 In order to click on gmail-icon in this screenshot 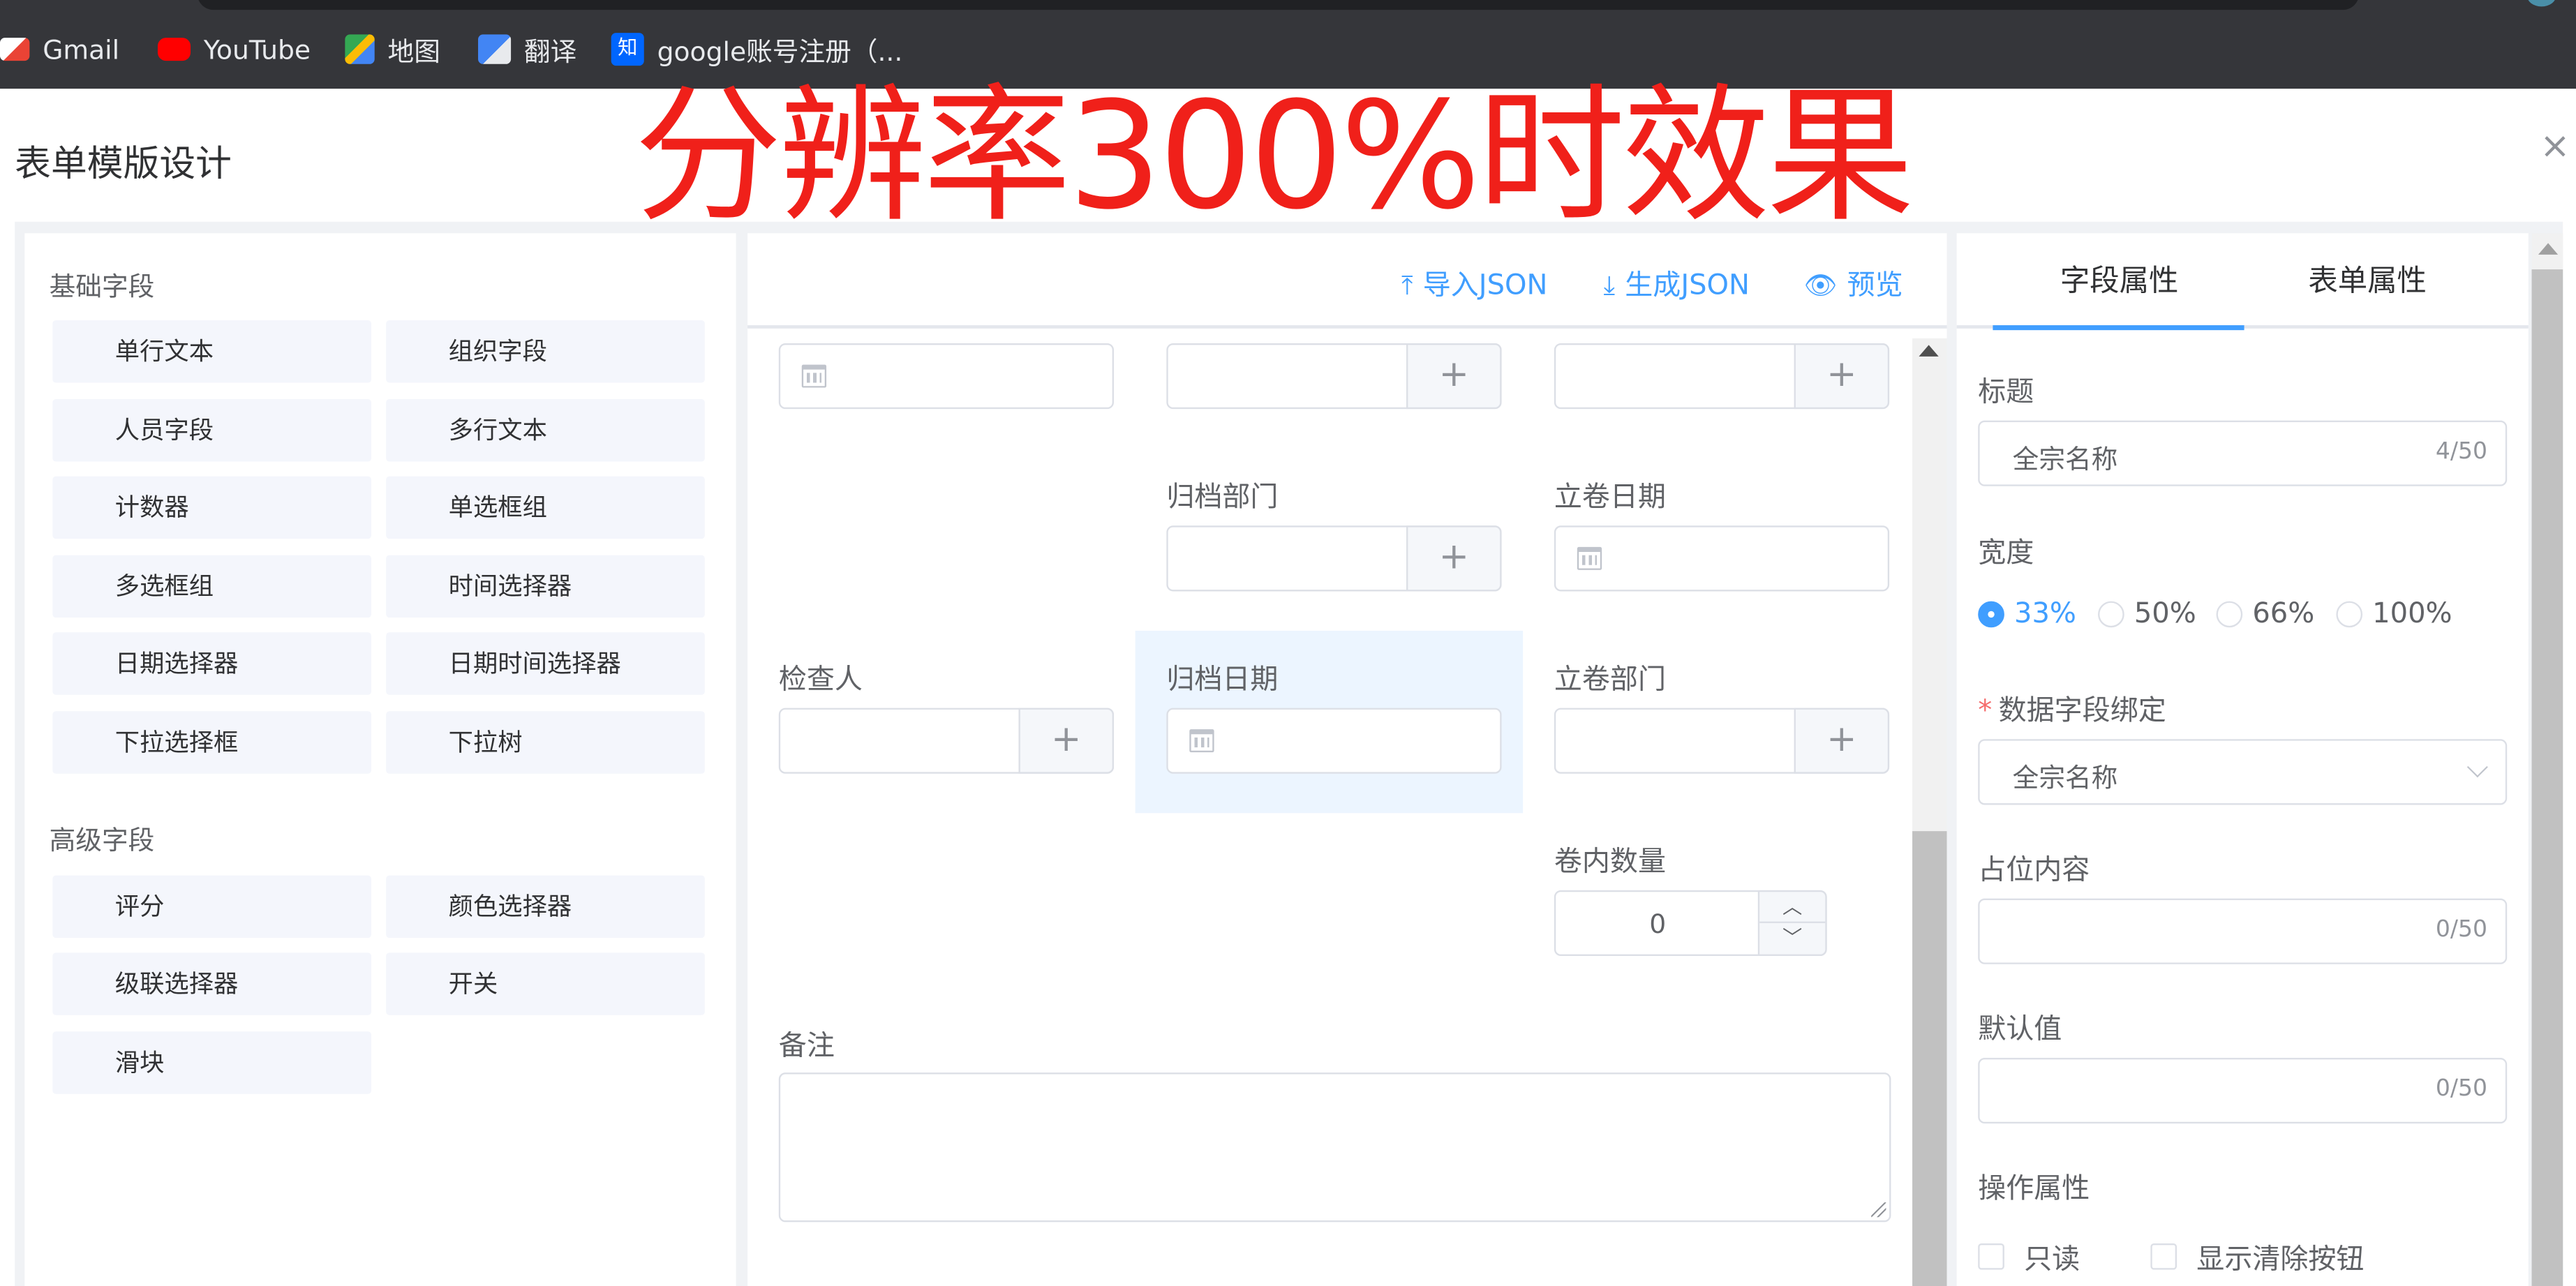, I will do `click(15, 50)`.